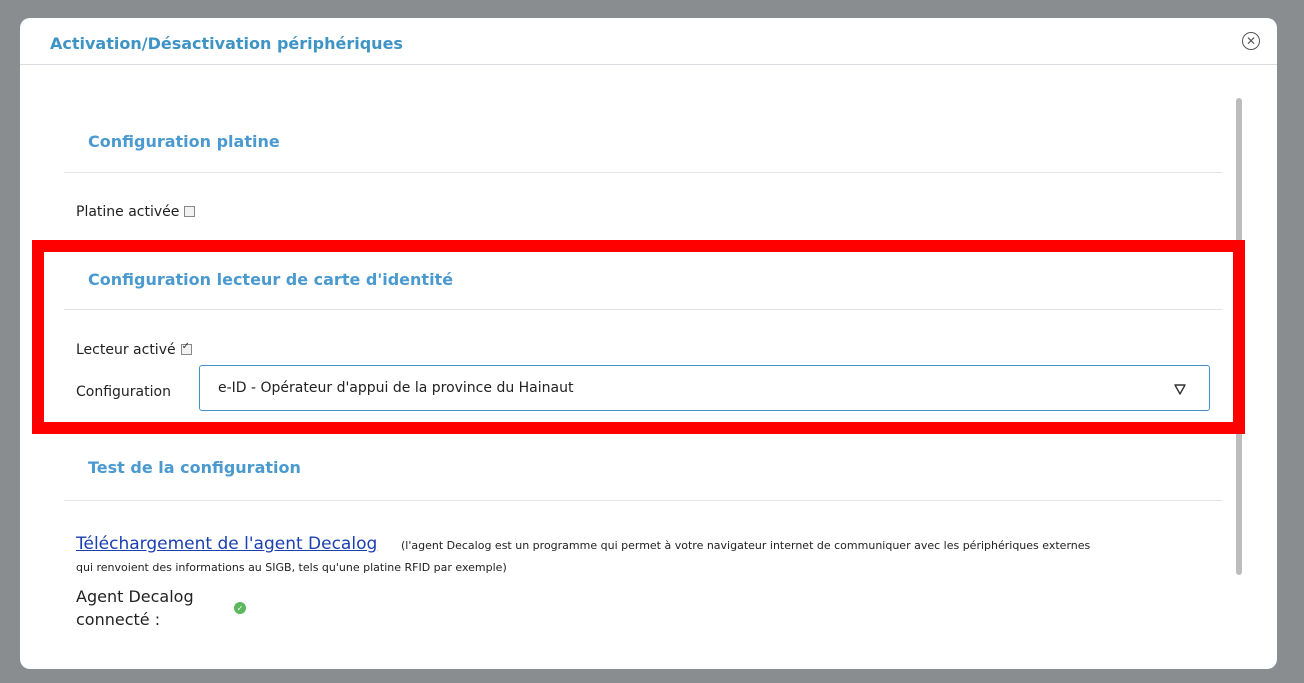 This screenshot has width=1304, height=683. What do you see at coordinates (118, 619) in the screenshot?
I see `agent-label-line2: connecté :` at bounding box center [118, 619].